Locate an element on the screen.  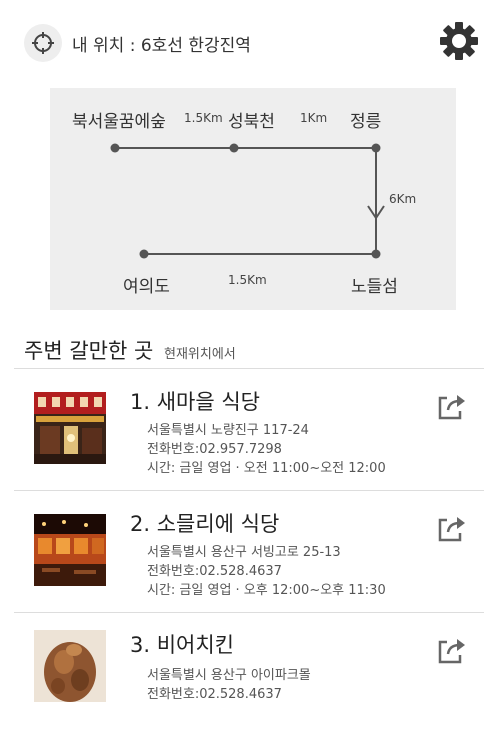
distance-label: 6Km is located at coordinates (403, 199).